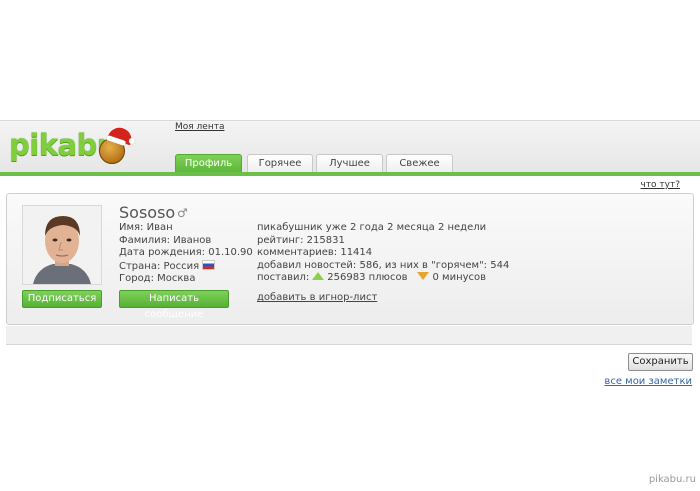  Describe the element at coordinates (315, 252) in the screenshot. I see `stat-comments: комментариев: 11414` at that location.